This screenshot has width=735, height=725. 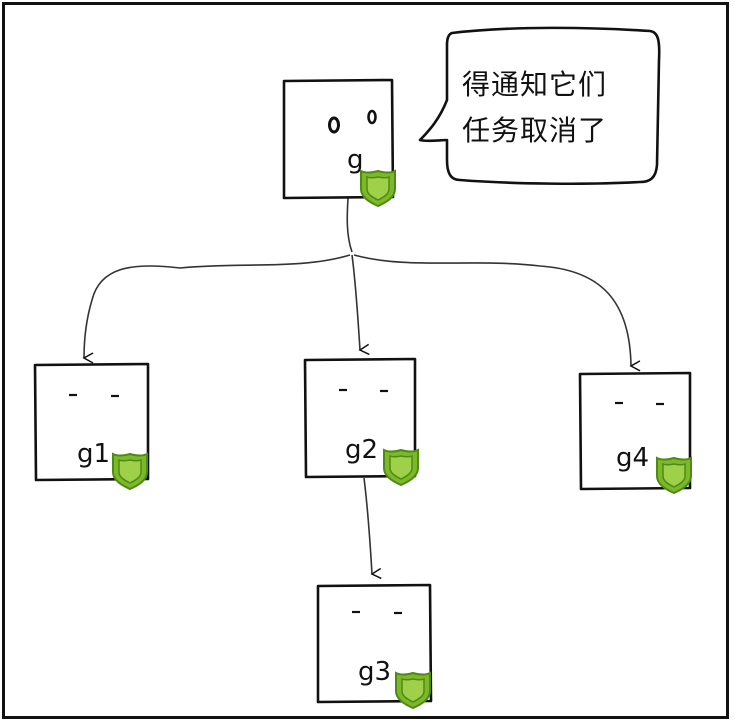 What do you see at coordinates (497, 313) in the screenshot?
I see `edge-root-g4` at bounding box center [497, 313].